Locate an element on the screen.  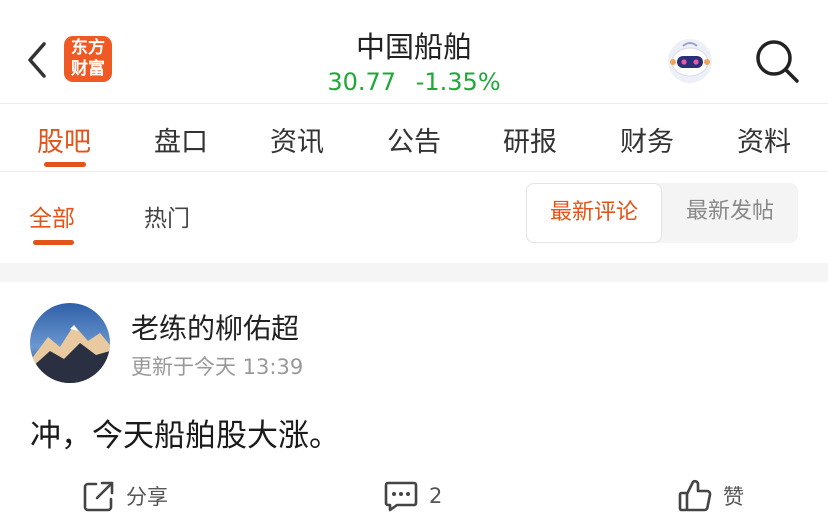
share-icon is located at coordinates (98, 496).